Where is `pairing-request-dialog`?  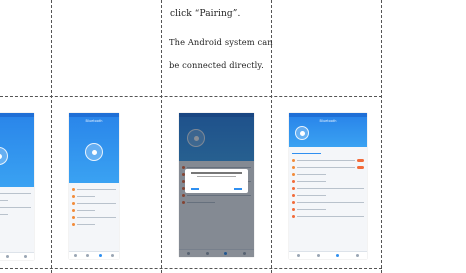
pairing-request-dialog is located at coordinates (216, 181).